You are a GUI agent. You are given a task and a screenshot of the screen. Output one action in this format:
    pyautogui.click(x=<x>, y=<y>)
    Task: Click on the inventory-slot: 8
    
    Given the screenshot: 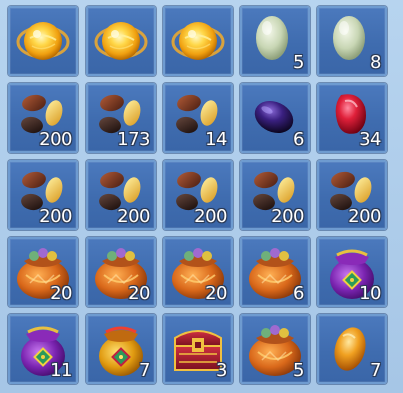 What is the action you would take?
    pyautogui.click(x=352, y=41)
    